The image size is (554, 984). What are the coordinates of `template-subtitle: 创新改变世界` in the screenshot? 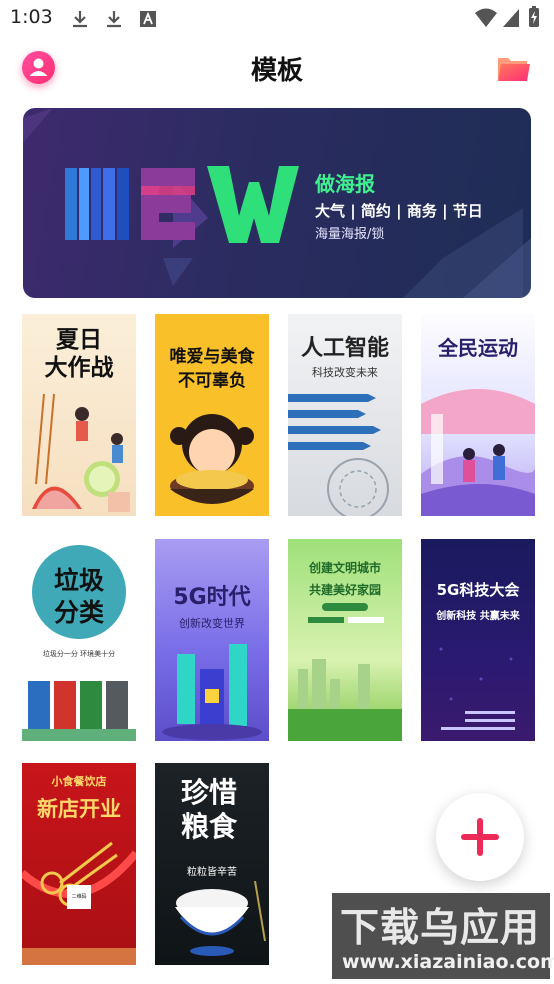 It's located at (212, 623).